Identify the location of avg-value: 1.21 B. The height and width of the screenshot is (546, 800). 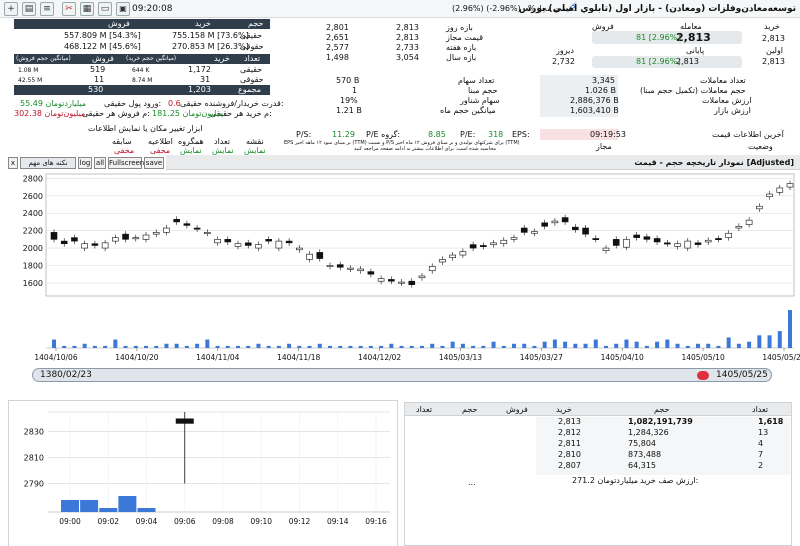
(349, 110).